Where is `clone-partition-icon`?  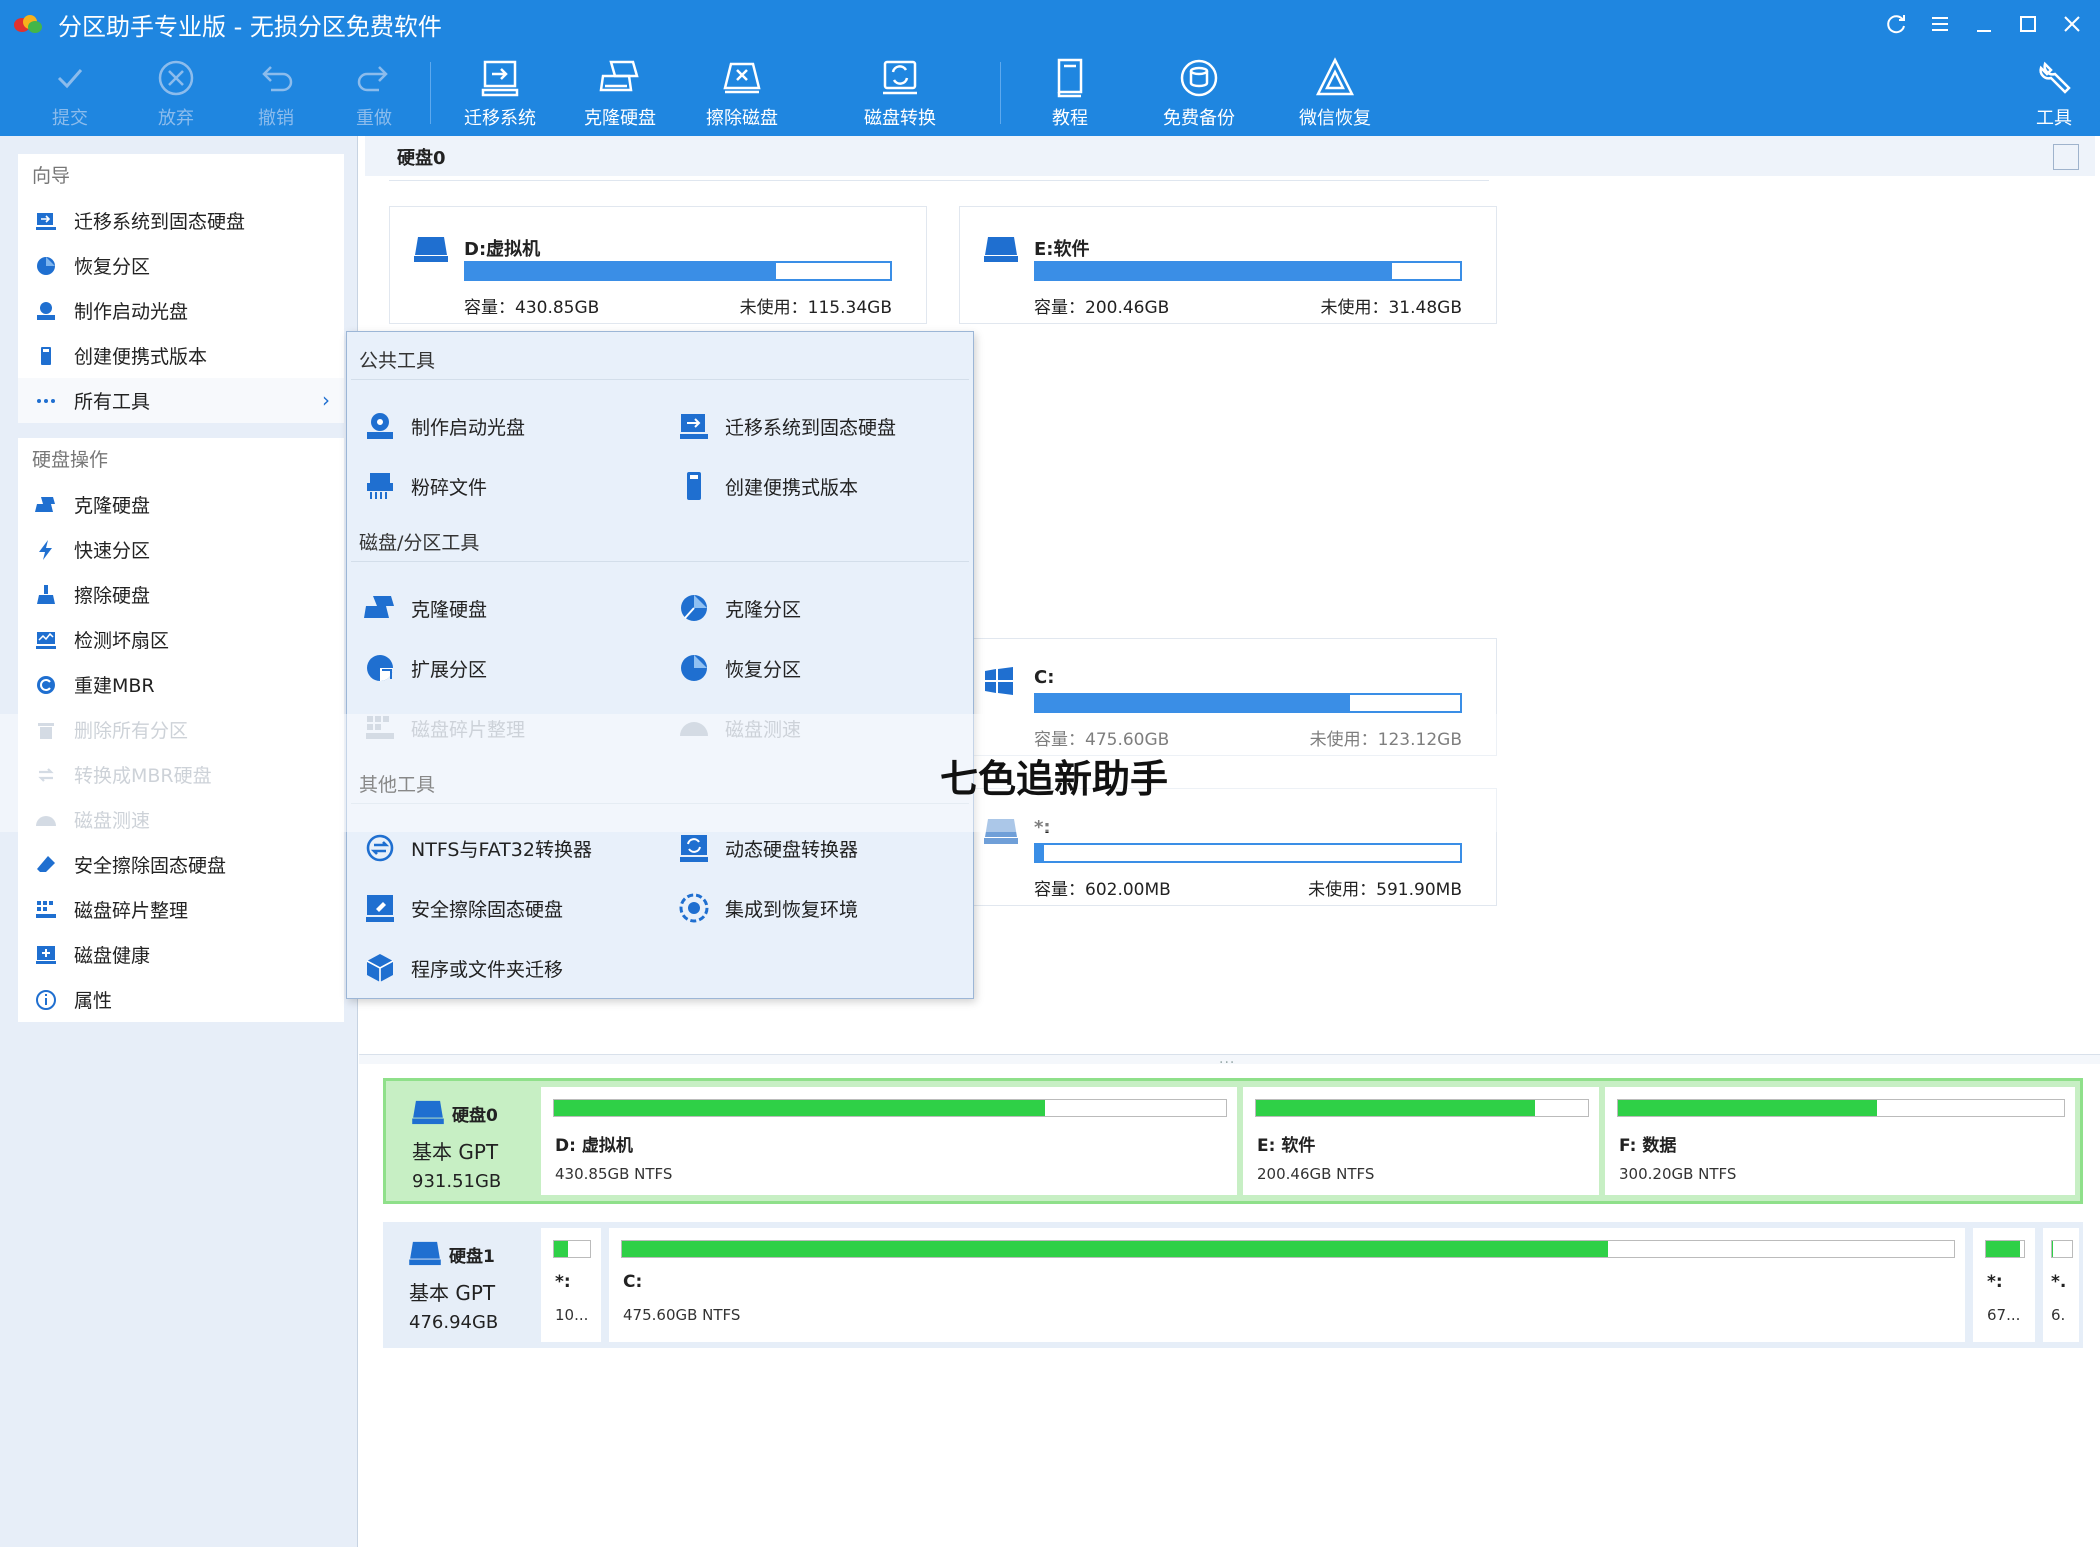
clone-partition-icon is located at coordinates (694, 608).